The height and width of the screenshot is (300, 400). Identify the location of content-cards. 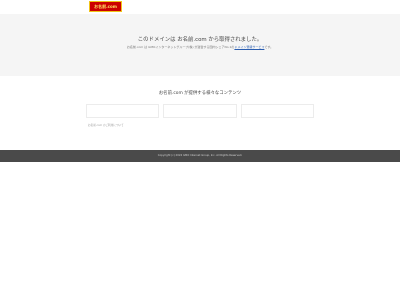
(200, 111).